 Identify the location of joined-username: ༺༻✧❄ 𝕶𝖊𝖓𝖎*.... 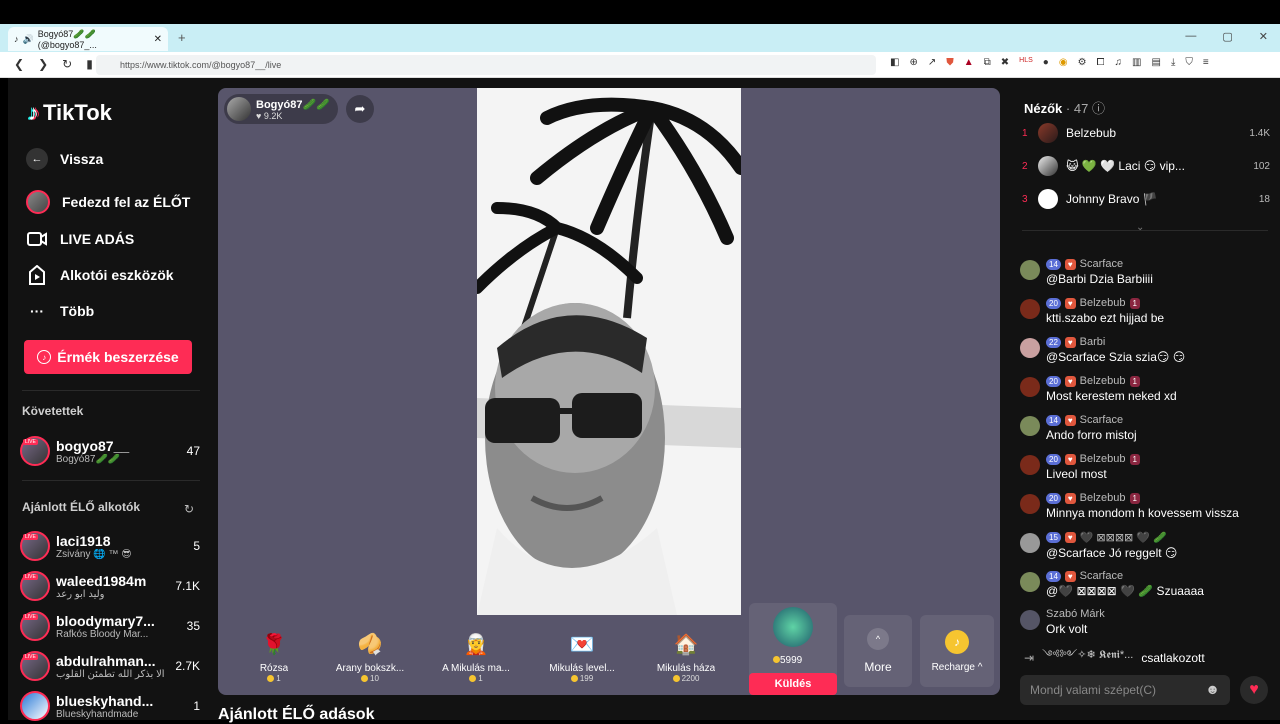
(1087, 657).